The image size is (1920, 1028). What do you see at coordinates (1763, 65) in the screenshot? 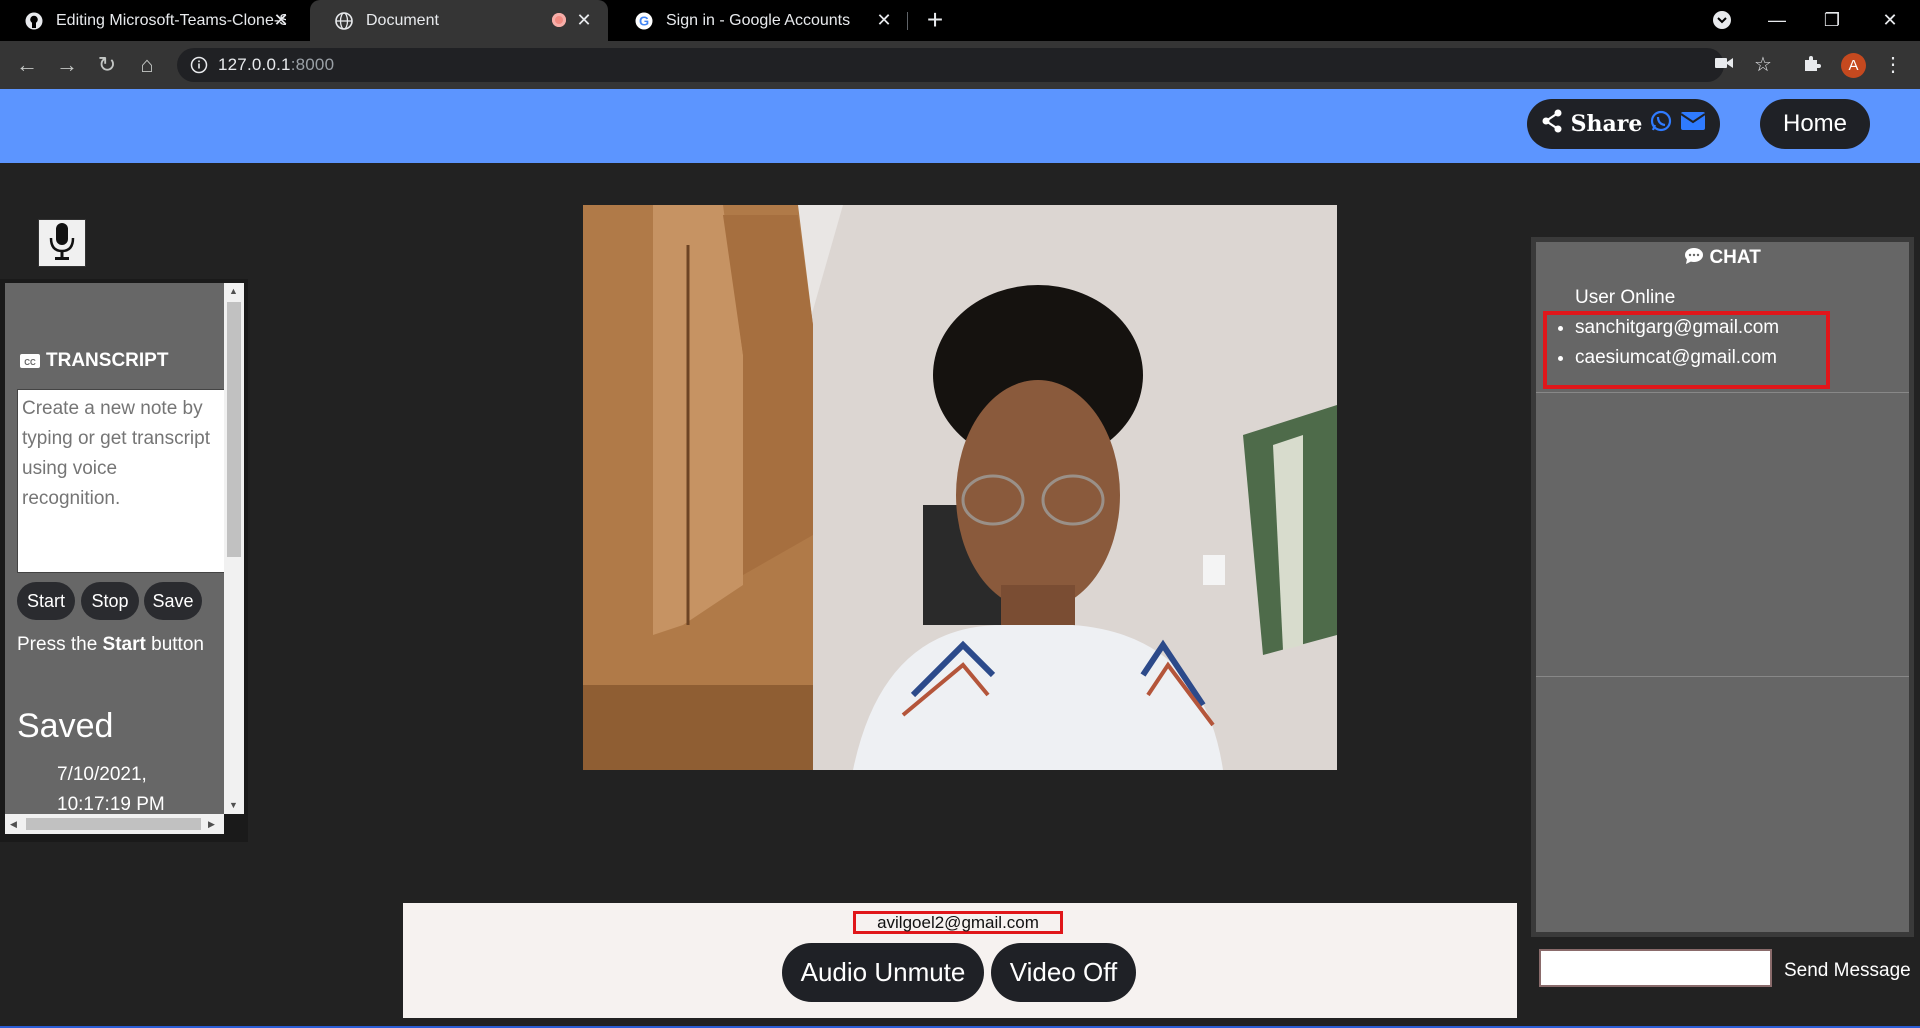
I see `bookmark-star-icon: ☆` at bounding box center [1763, 65].